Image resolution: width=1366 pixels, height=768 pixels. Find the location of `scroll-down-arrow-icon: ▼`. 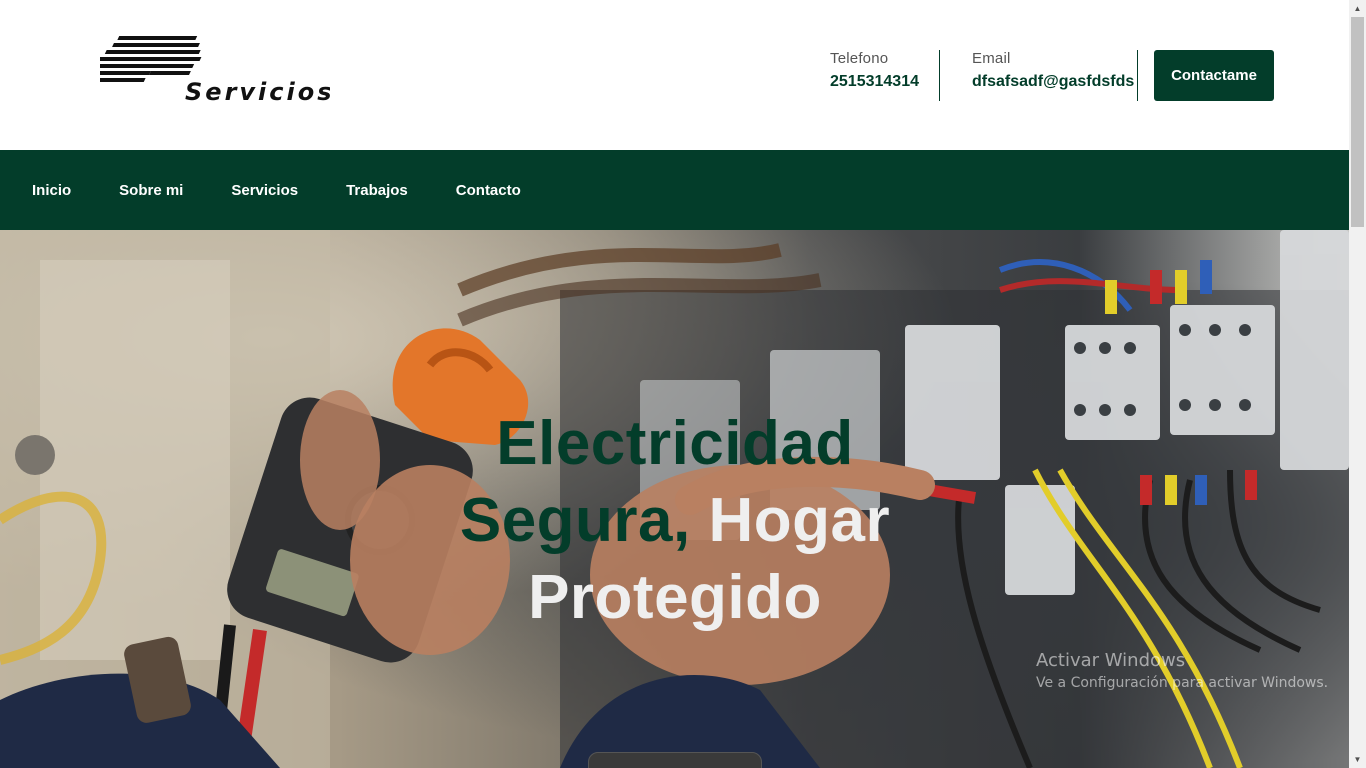

scroll-down-arrow-icon: ▼ is located at coordinates (1357, 759).